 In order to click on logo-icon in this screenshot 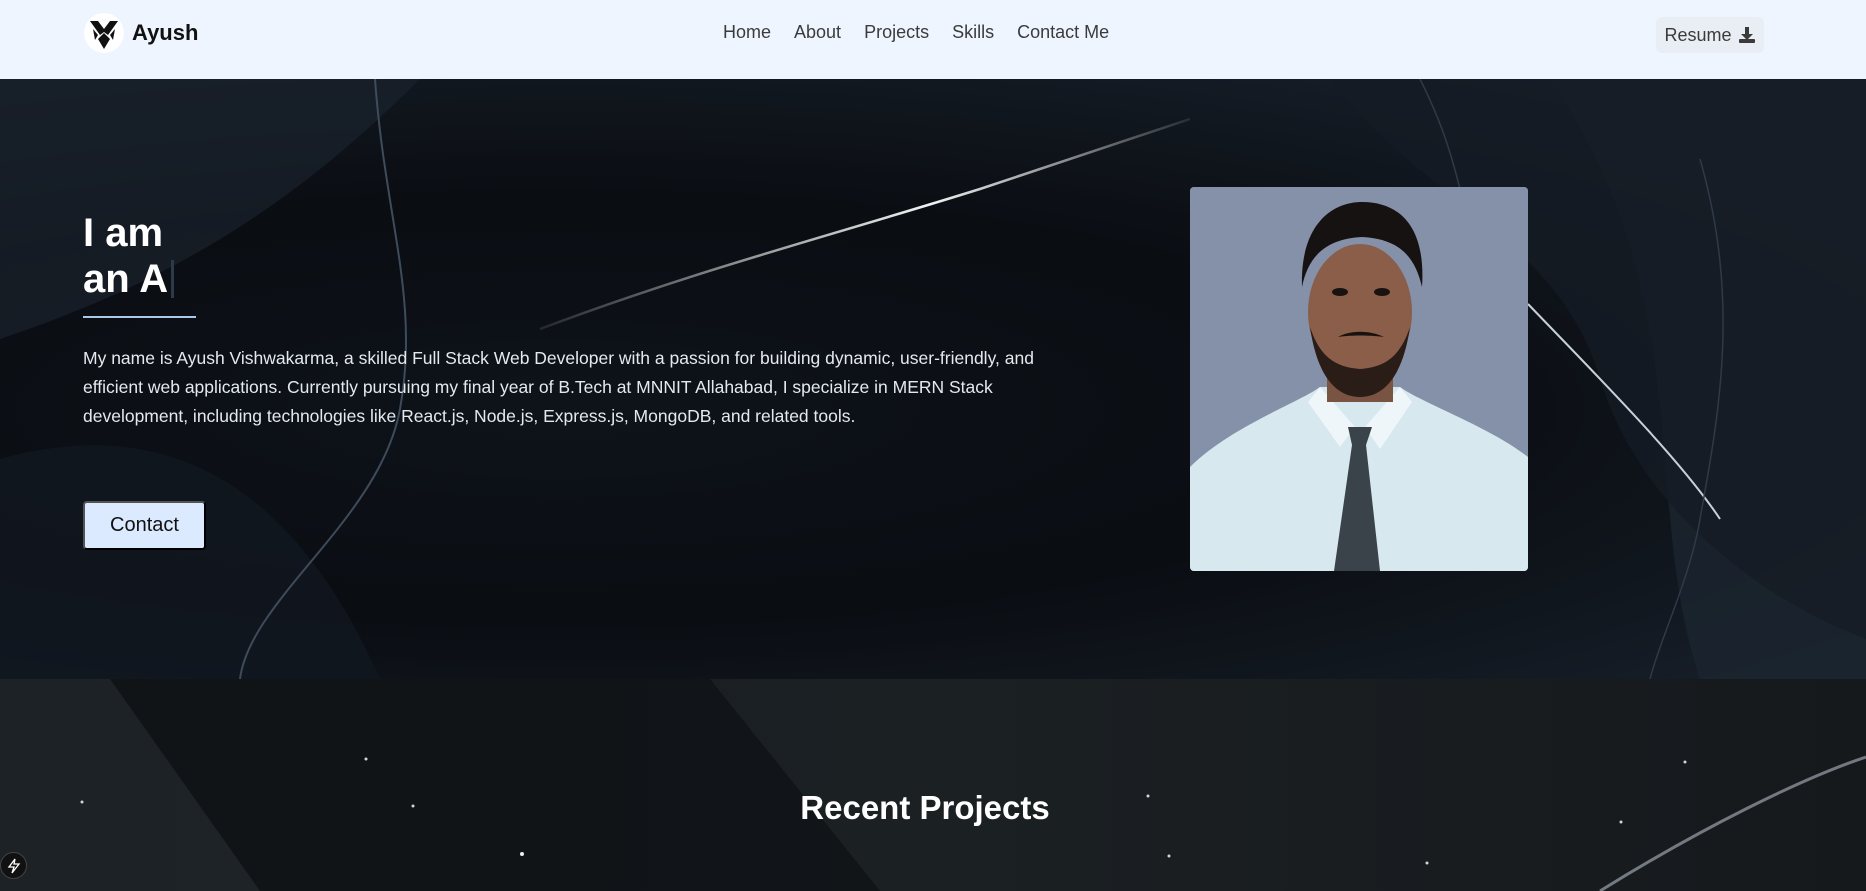, I will do `click(104, 33)`.